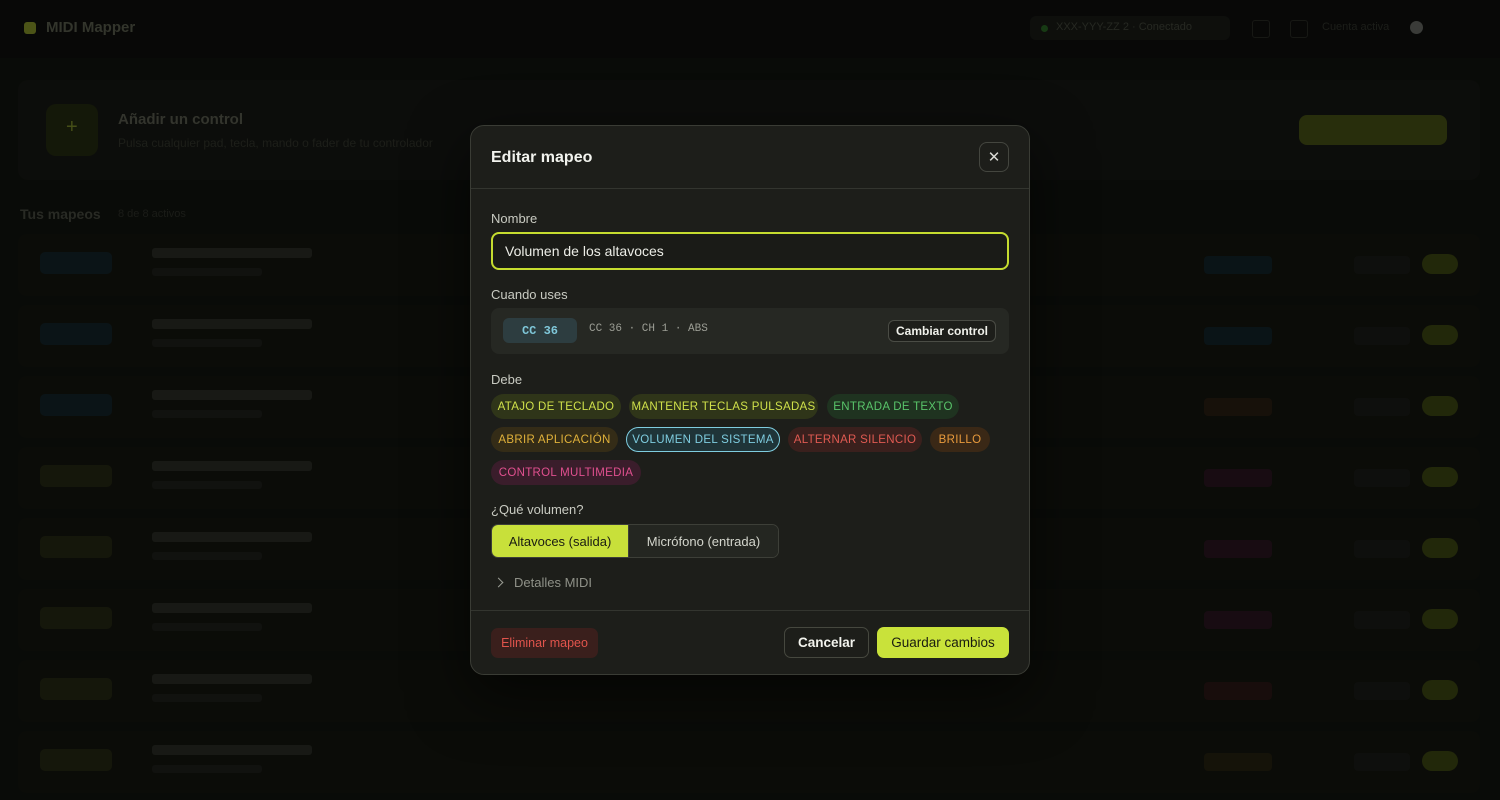  What do you see at coordinates (556, 406) in the screenshot?
I see `action-chip-keyboard-shortcut: ATAJO DE TECLADO` at bounding box center [556, 406].